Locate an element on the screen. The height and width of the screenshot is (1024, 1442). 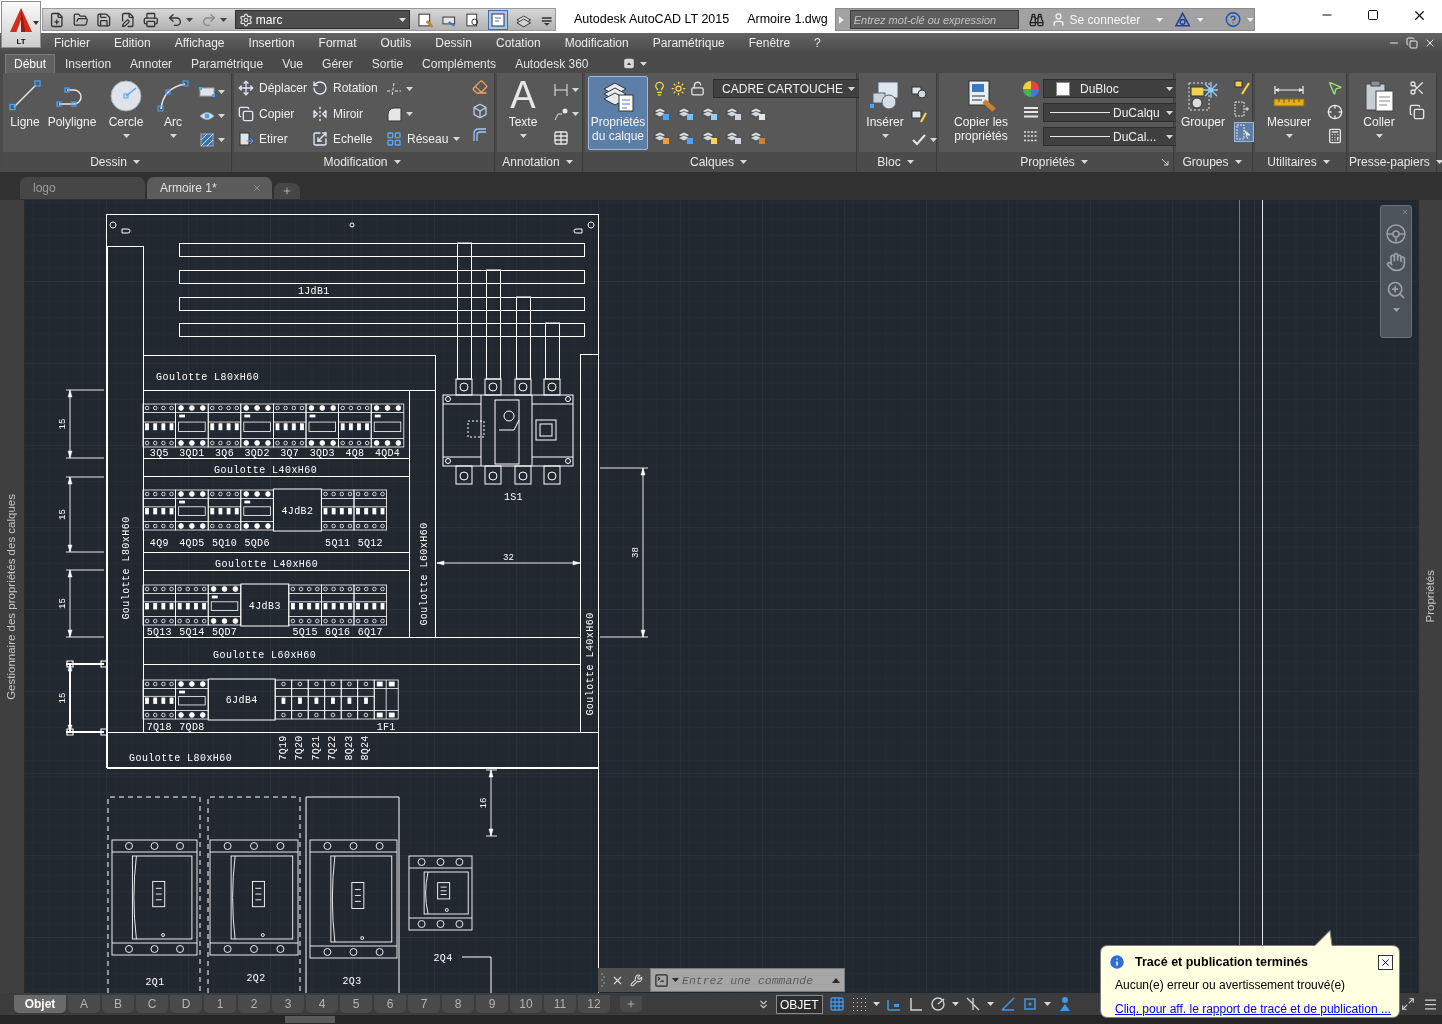
grid-icon is located at coordinates (836, 1004).